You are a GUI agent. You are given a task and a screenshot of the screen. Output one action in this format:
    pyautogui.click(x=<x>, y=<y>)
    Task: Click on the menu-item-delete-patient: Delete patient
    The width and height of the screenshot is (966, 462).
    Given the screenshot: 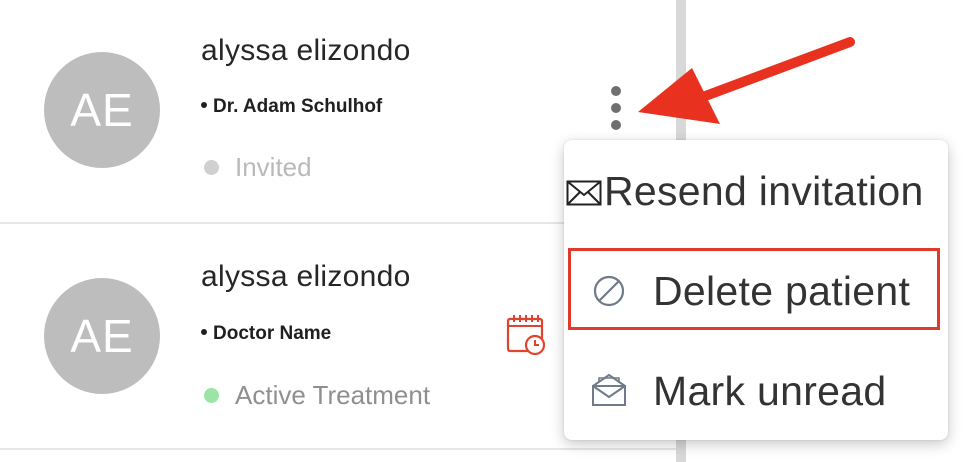 What is the action you would take?
    pyautogui.click(x=756, y=289)
    